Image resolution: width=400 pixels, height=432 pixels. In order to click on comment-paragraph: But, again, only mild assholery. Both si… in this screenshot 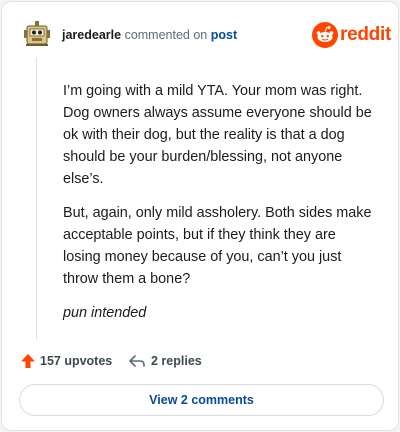, I will do `click(217, 246)`.